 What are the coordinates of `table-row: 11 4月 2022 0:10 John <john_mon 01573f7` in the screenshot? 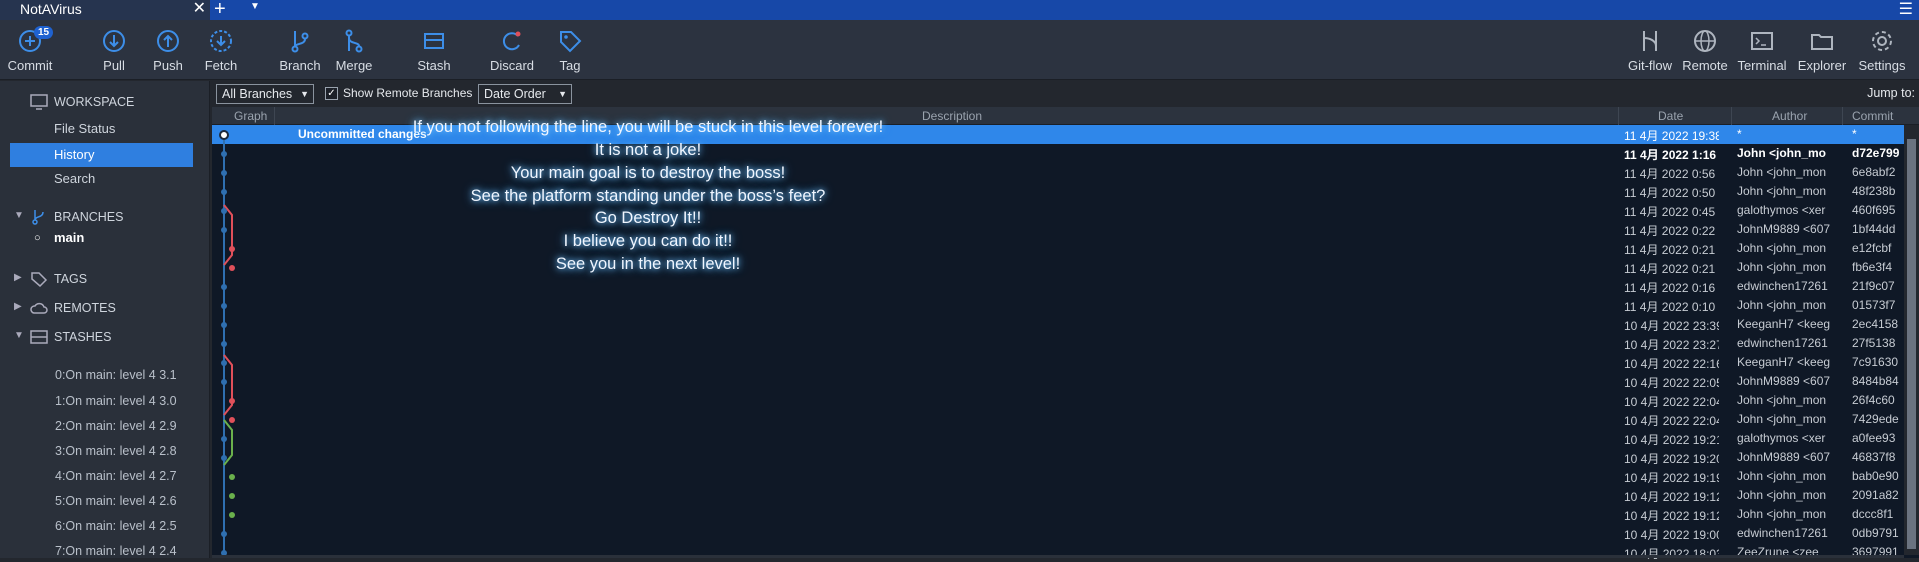 It's located at (1058, 305).